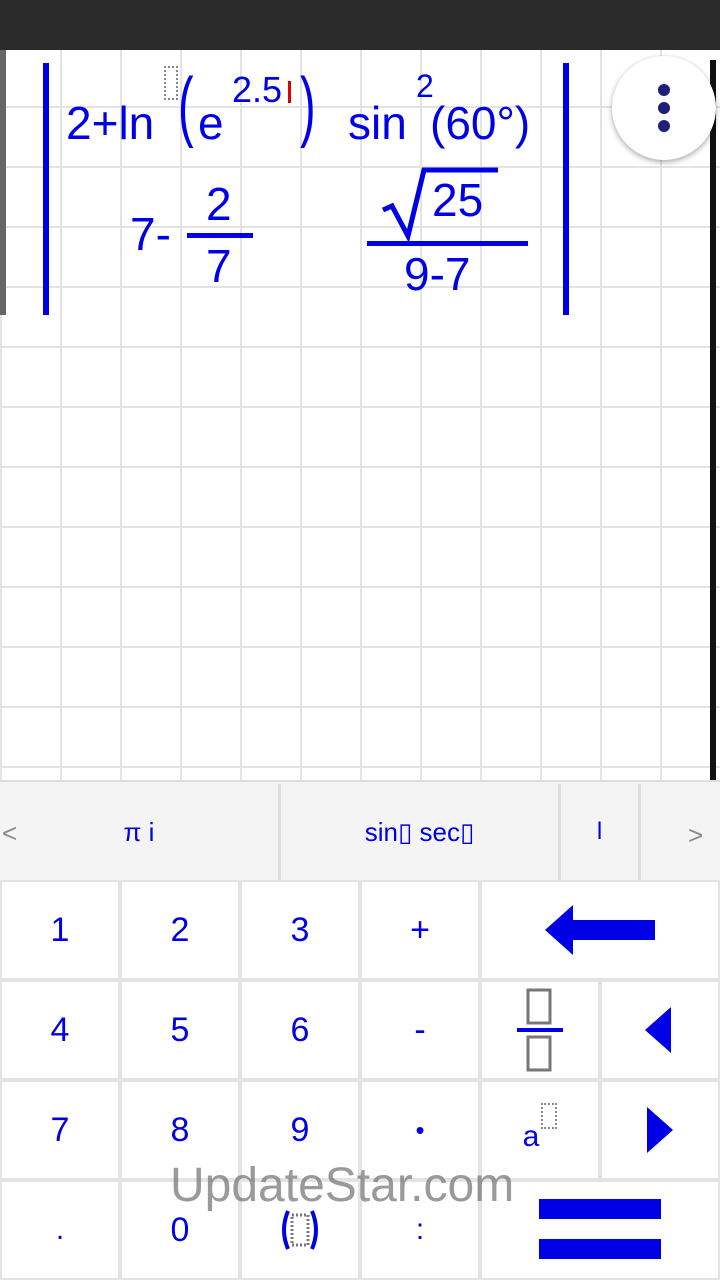  I want to click on sqrt-value: 25, so click(457, 200).